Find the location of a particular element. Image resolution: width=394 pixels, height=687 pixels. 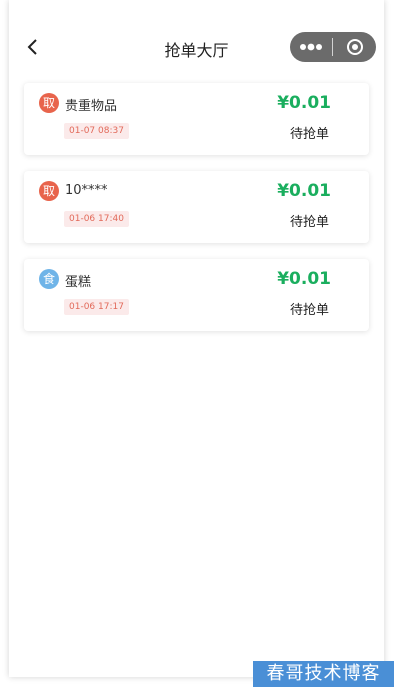

time-badge: 01-07 08:37 is located at coordinates (96, 131).